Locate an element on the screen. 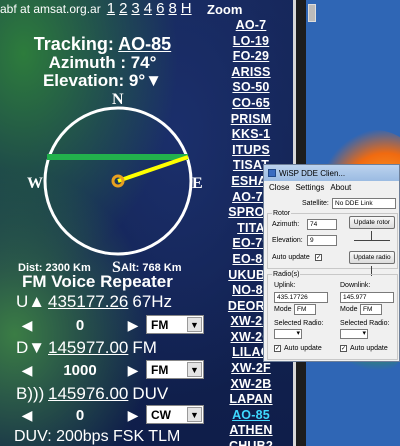  elevation-field: 9 is located at coordinates (322, 240).